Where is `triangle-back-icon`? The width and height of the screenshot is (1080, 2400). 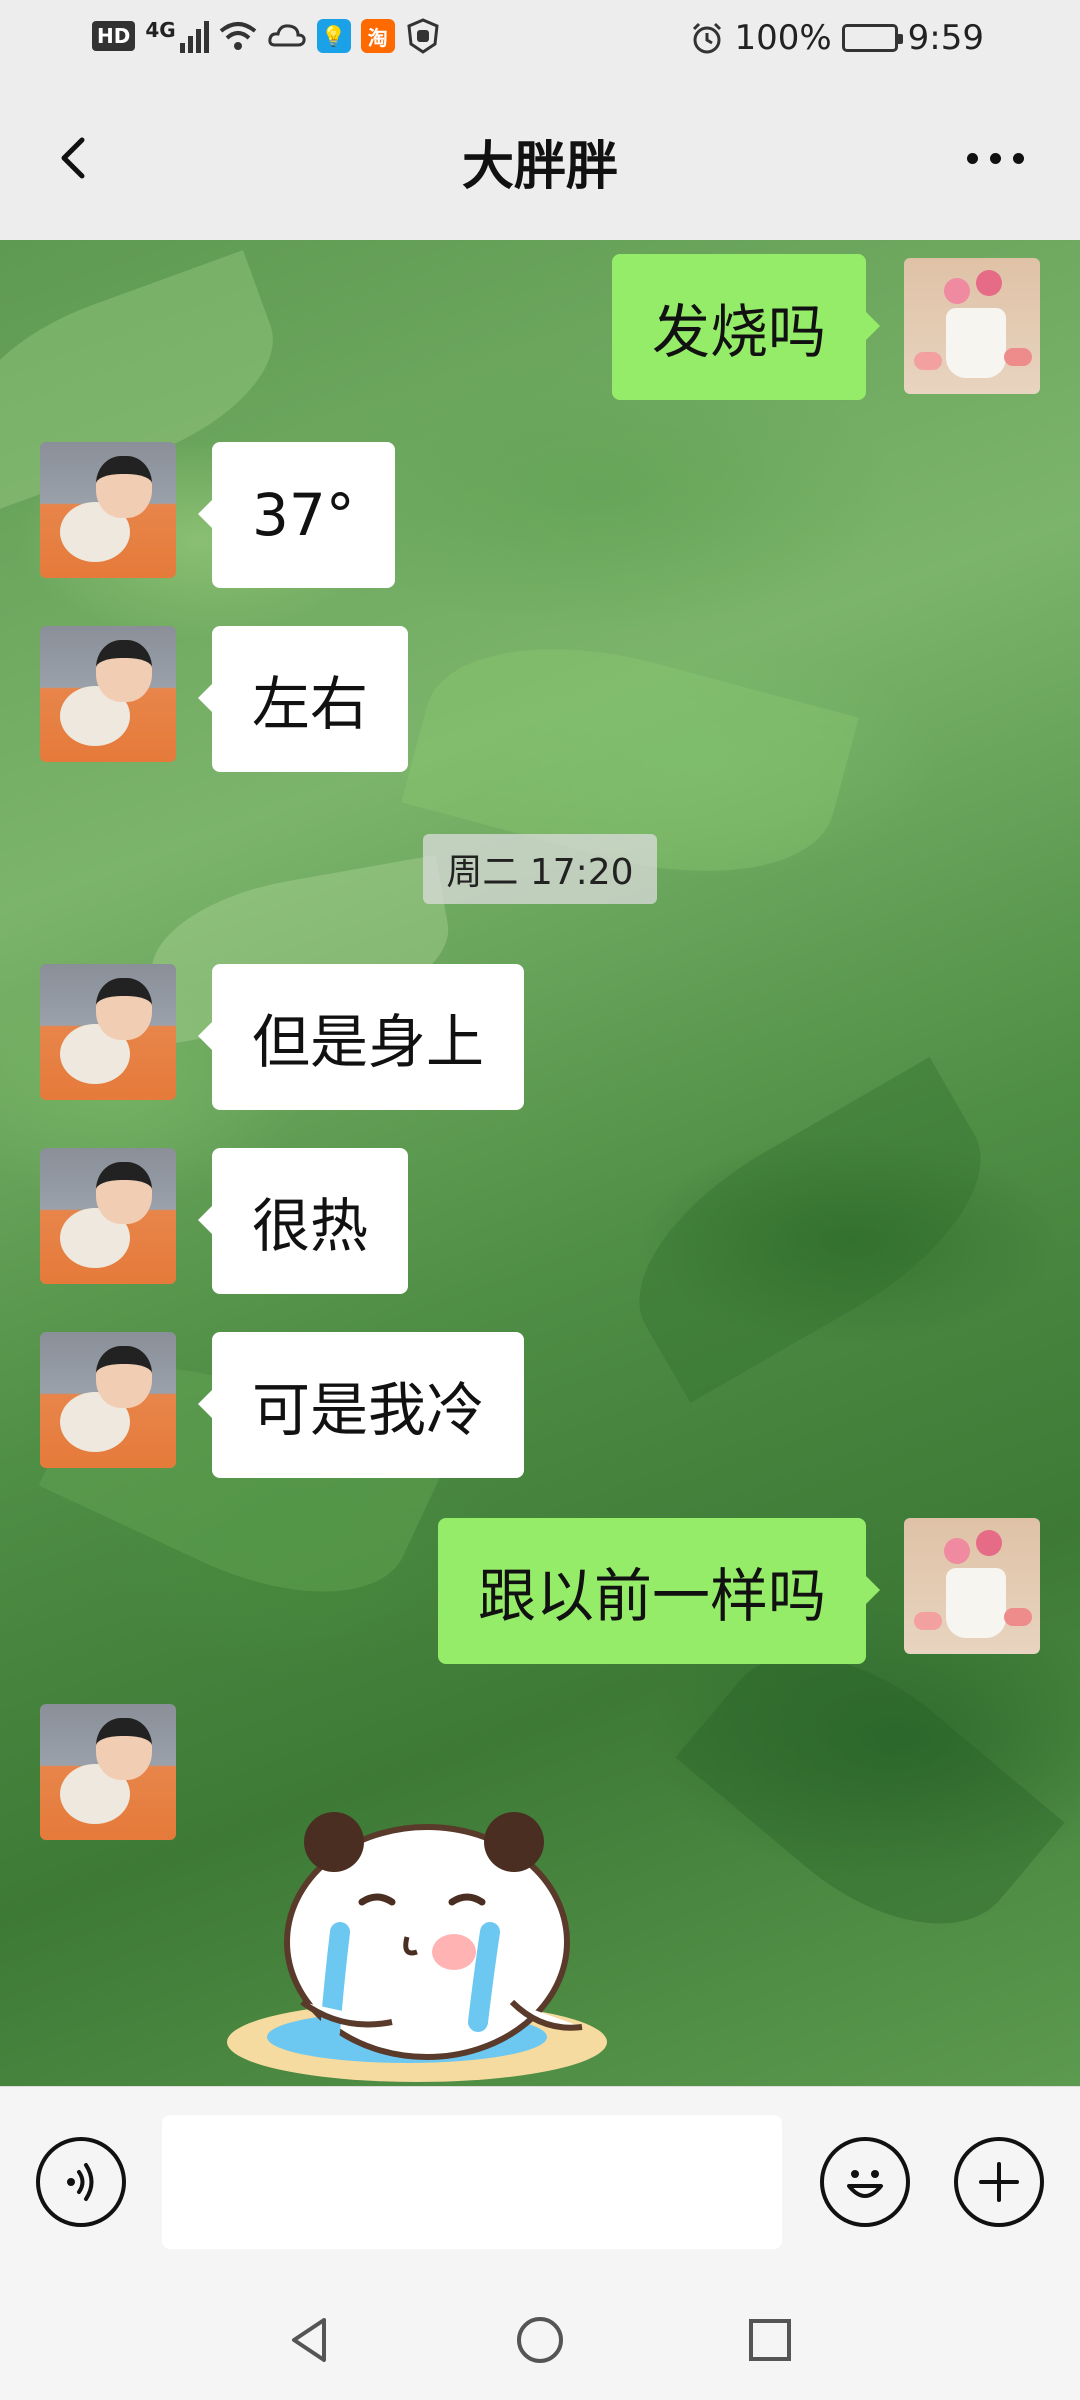 triangle-back-icon is located at coordinates (309, 2340).